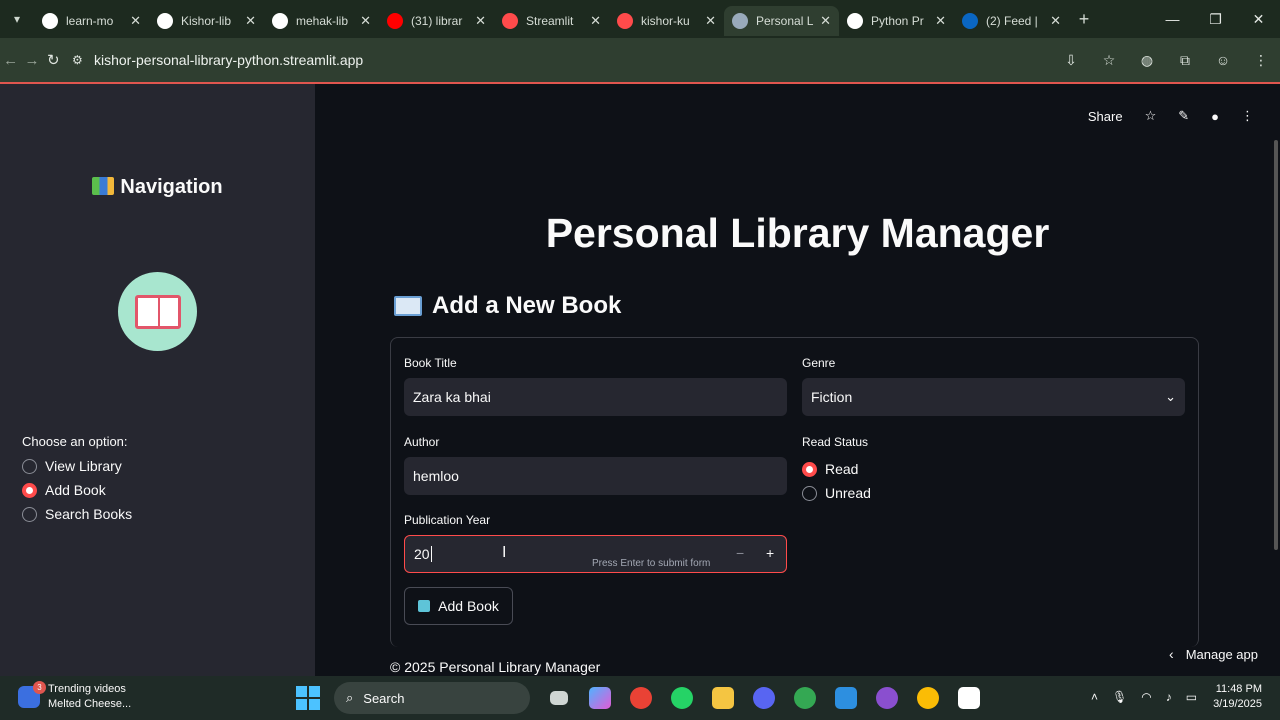 The image size is (1280, 720). I want to click on browser-tab-label: Python Pr, so click(897, 21).